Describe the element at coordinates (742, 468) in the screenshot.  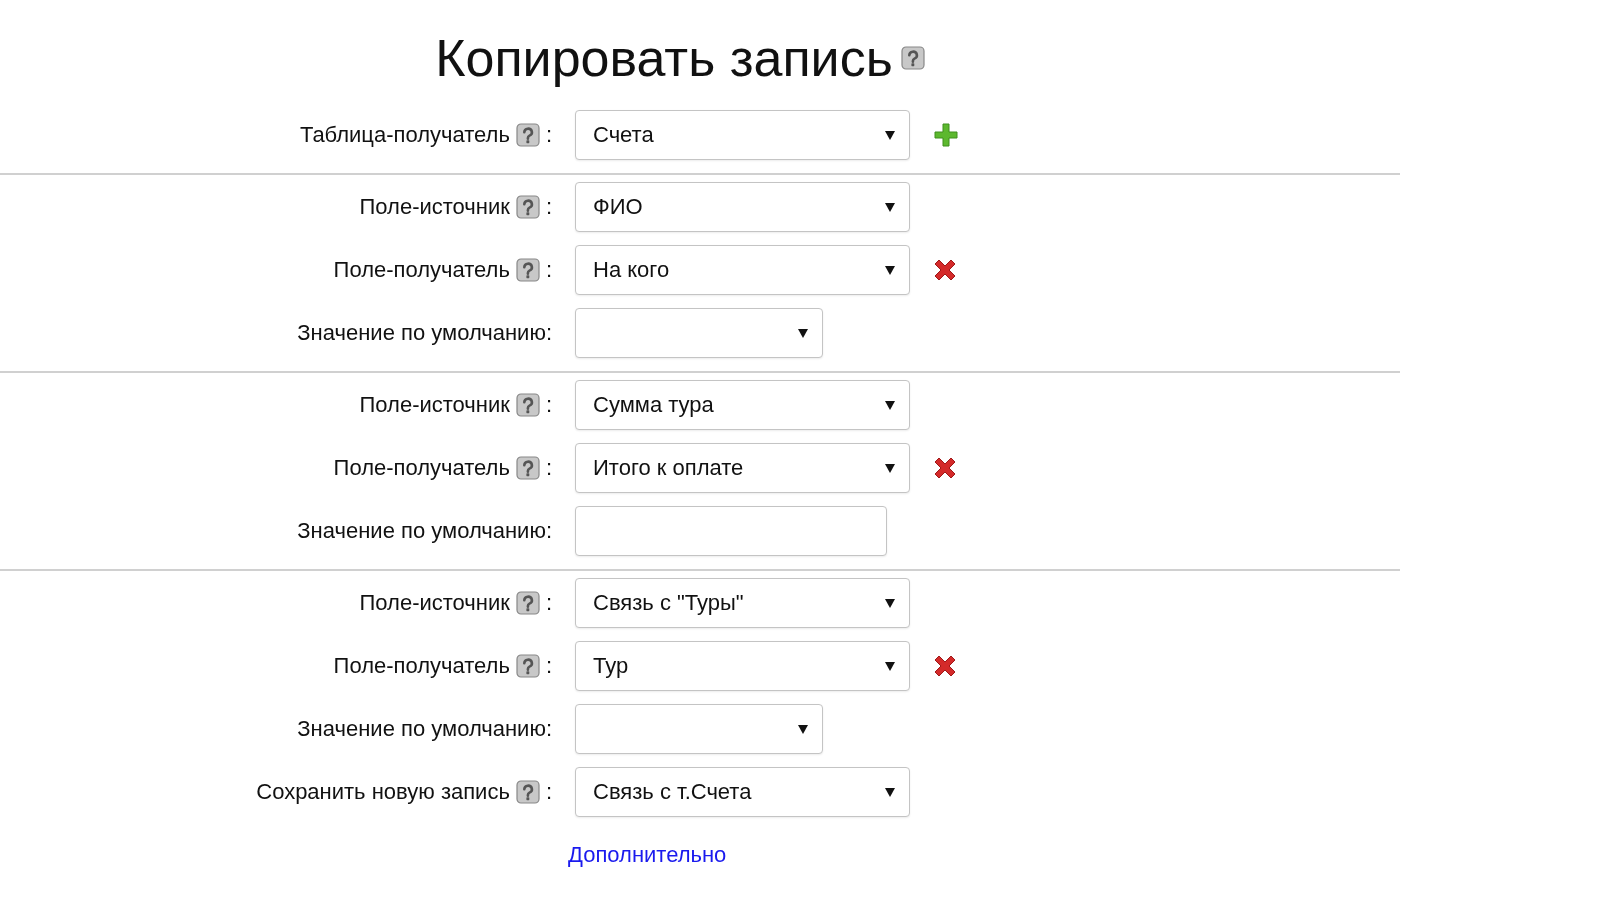
I see `select-field: Итого к оплате` at that location.